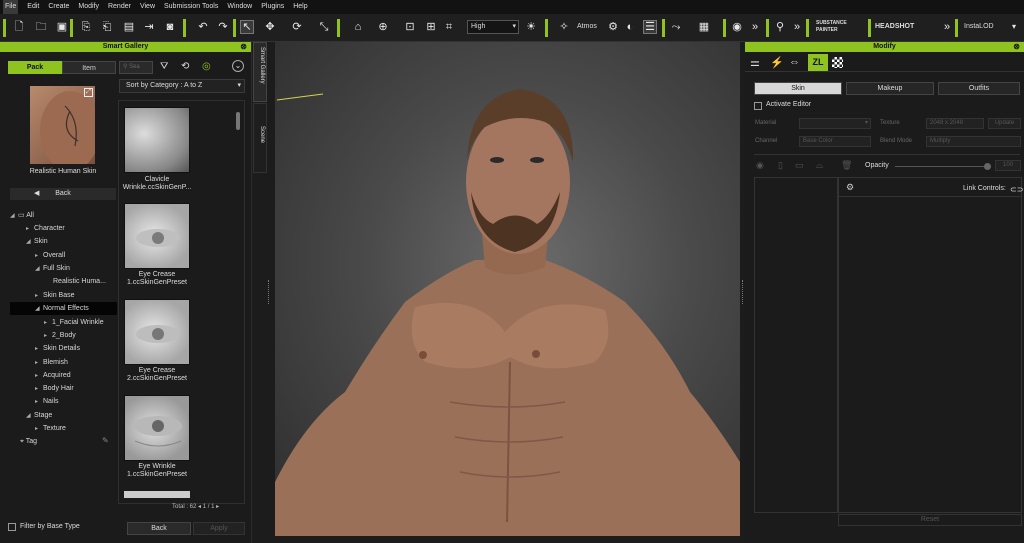  I want to click on save-icon: ▣, so click(62, 27).